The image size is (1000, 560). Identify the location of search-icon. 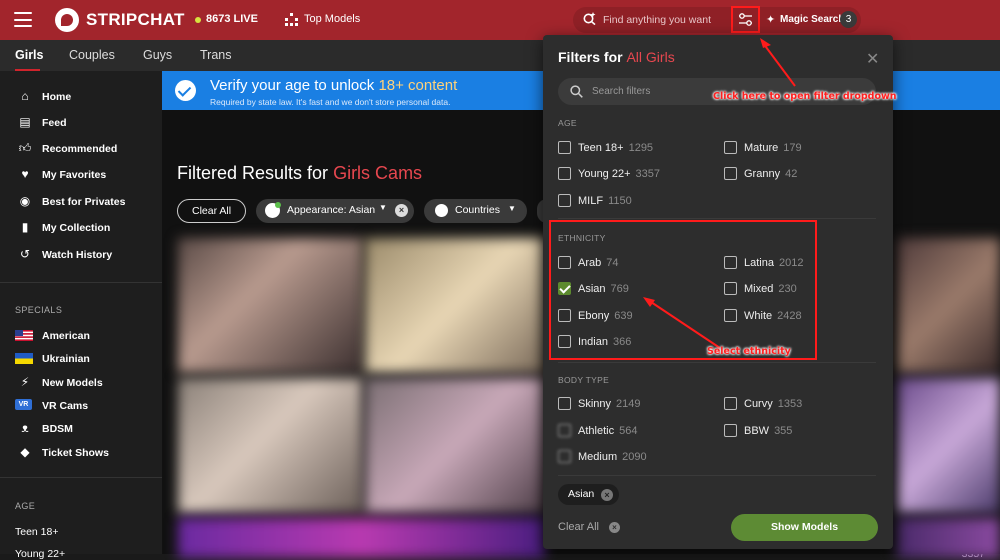
(576, 91).